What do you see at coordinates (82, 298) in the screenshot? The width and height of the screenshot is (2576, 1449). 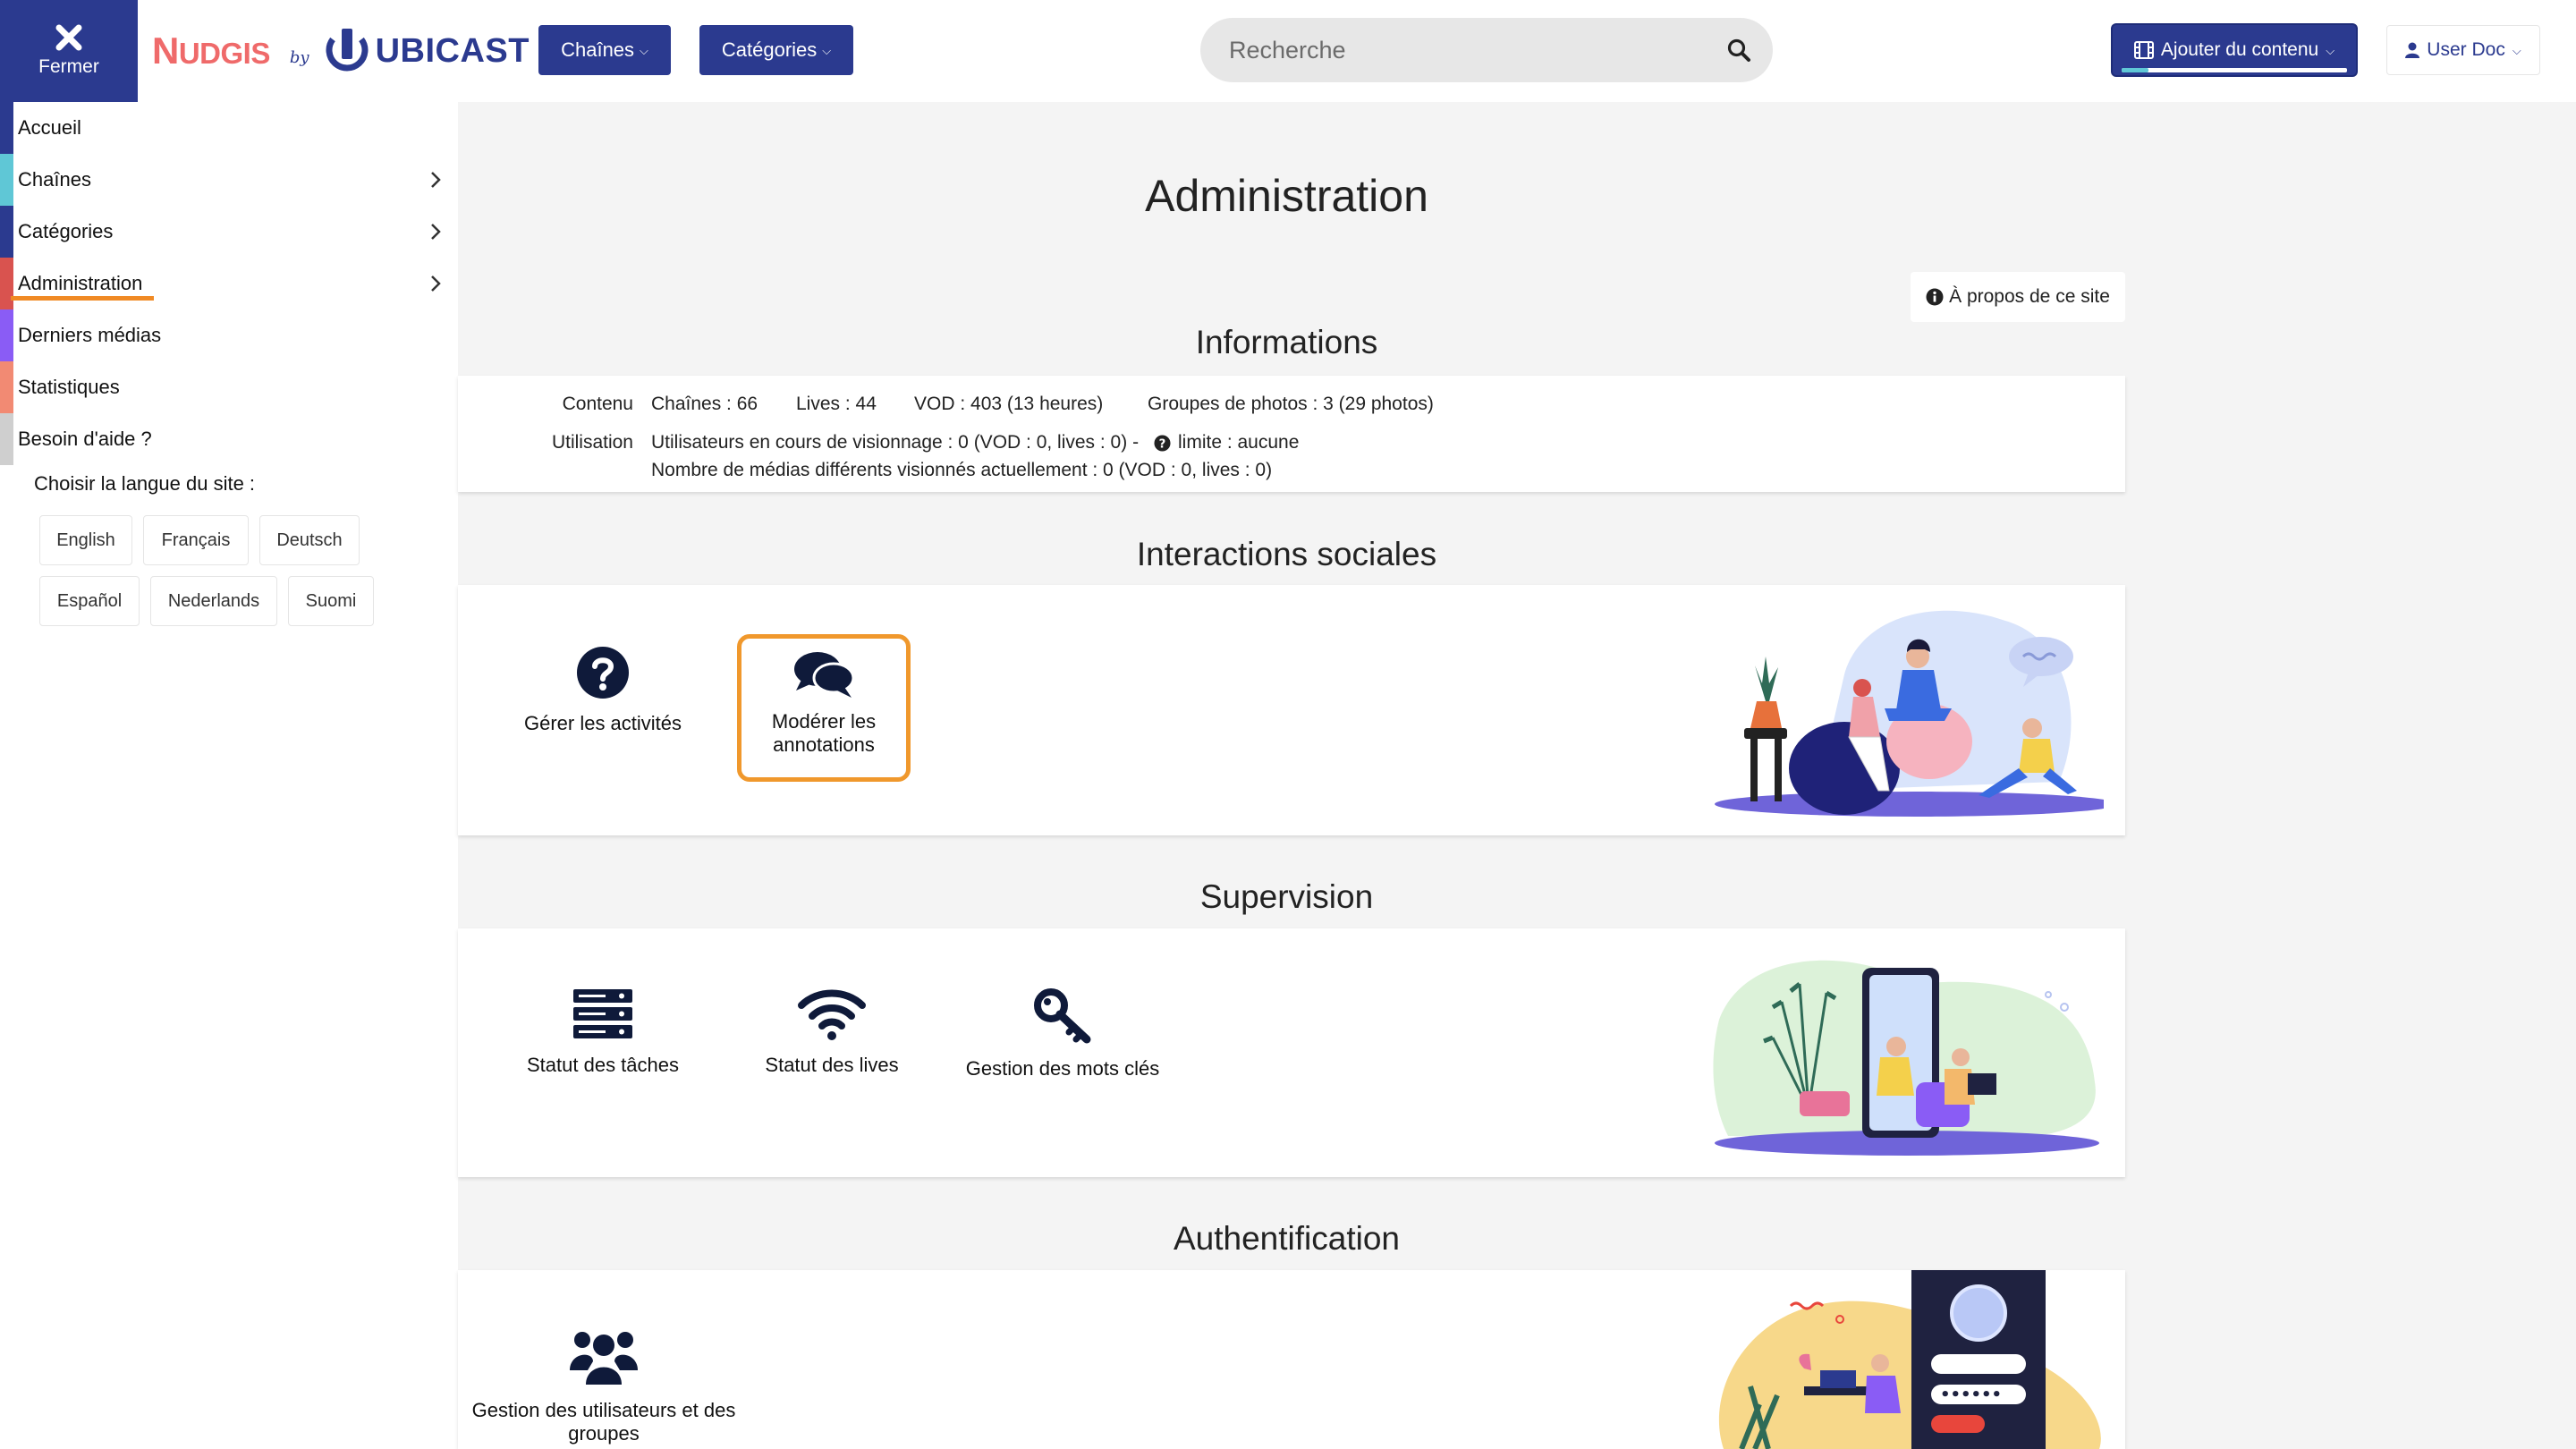 I see `active-item-underline` at bounding box center [82, 298].